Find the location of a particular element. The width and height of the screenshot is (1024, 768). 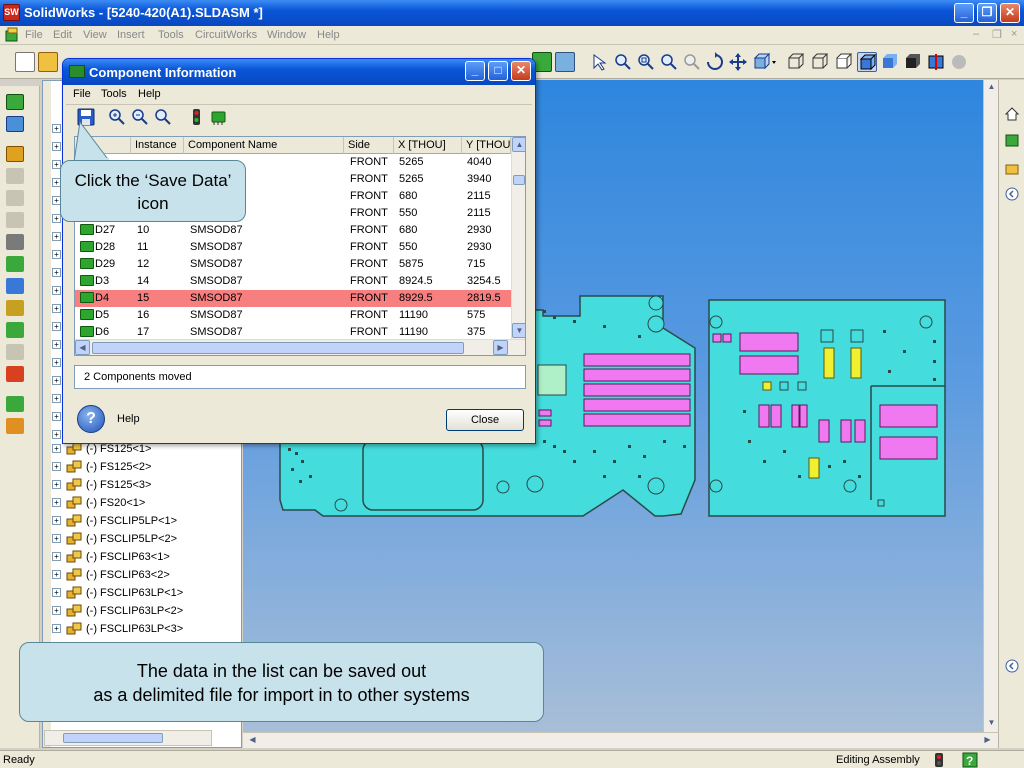

tree-item: + (-) FS125<3> is located at coordinates (145, 485).